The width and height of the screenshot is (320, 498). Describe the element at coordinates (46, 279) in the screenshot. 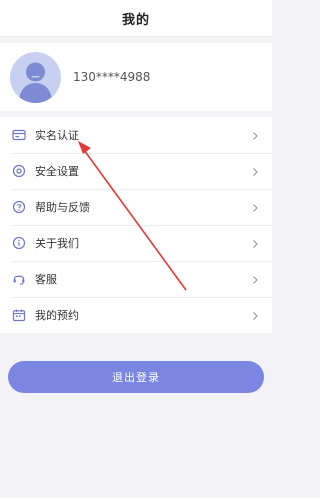

I see `menu-item-label: 客服` at that location.